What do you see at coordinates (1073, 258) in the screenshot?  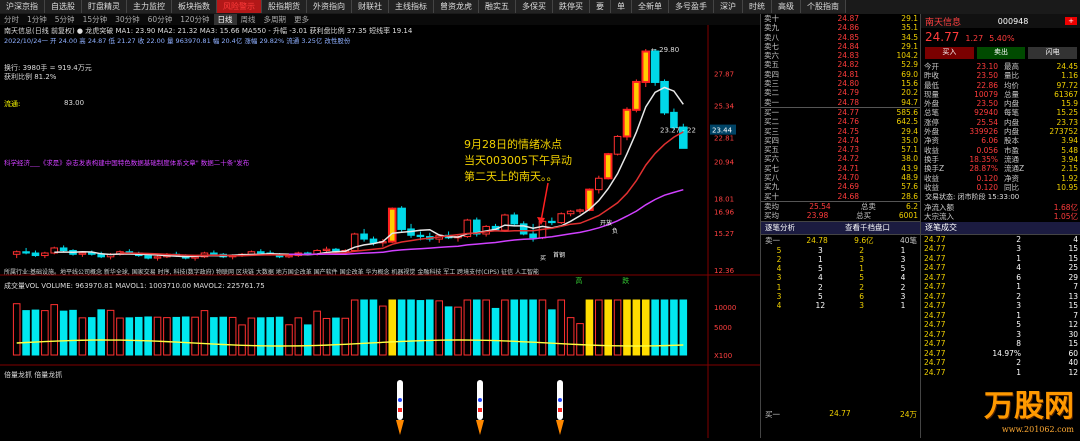 I see `trade-count: 15` at bounding box center [1073, 258].